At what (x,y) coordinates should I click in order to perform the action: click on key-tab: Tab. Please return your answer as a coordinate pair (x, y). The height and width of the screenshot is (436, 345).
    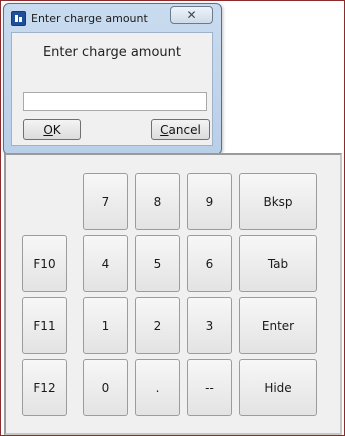
    Looking at the image, I should click on (278, 263).